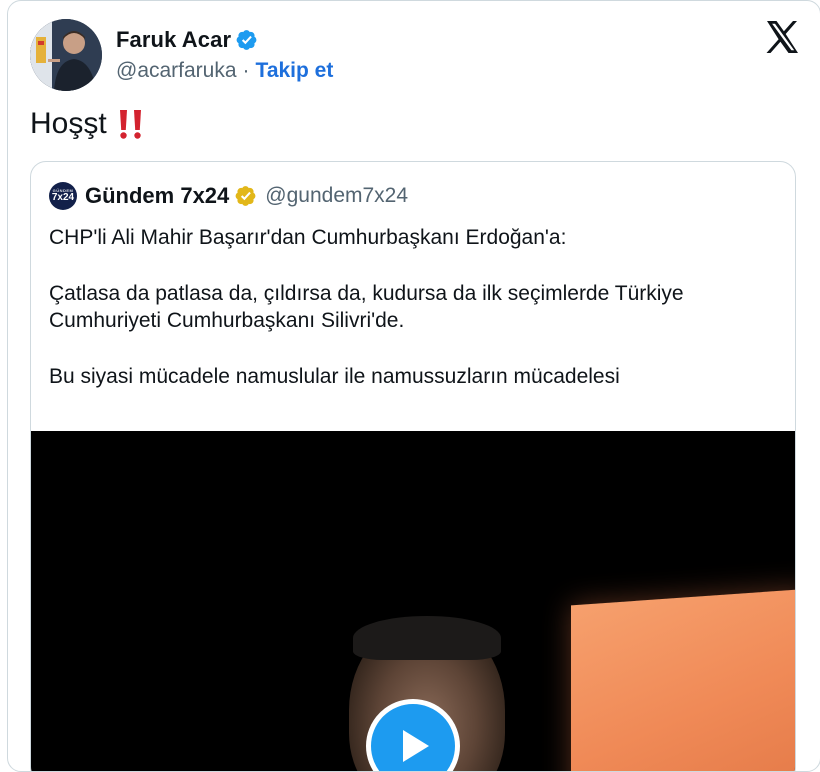  I want to click on quoted-avatar-main-text: 7x24, so click(63, 197).